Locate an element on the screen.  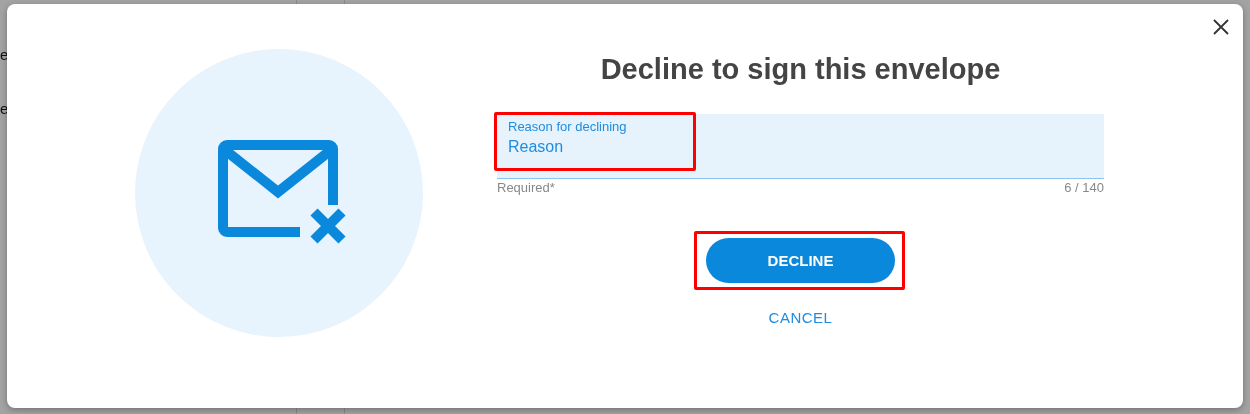
field-value: Reason is located at coordinates (536, 147).